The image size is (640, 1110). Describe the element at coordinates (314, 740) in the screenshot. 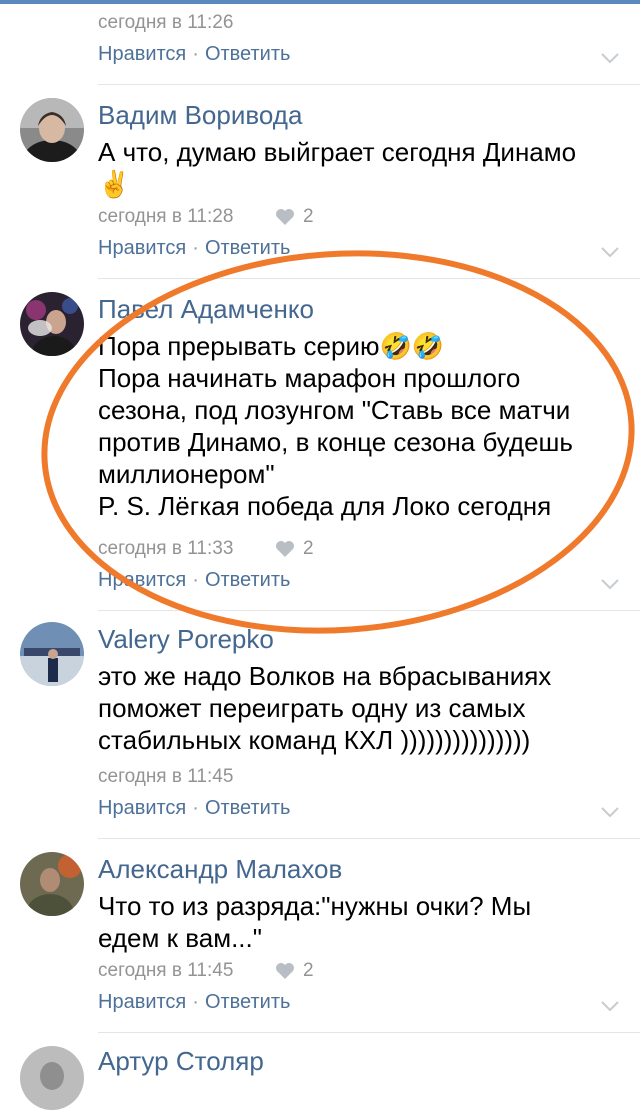

I see `comment-text-line: стабильных команд КХЛ )))))))))))))))` at that location.